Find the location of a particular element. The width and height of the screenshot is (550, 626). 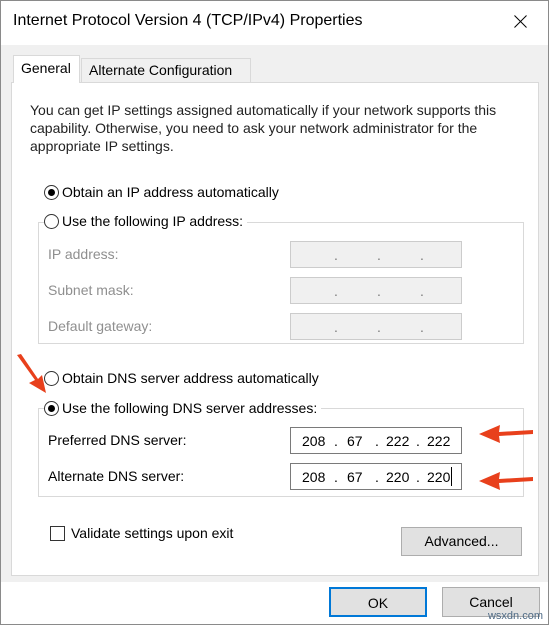

default-gateway-label: Default gateway: is located at coordinates (100, 326).